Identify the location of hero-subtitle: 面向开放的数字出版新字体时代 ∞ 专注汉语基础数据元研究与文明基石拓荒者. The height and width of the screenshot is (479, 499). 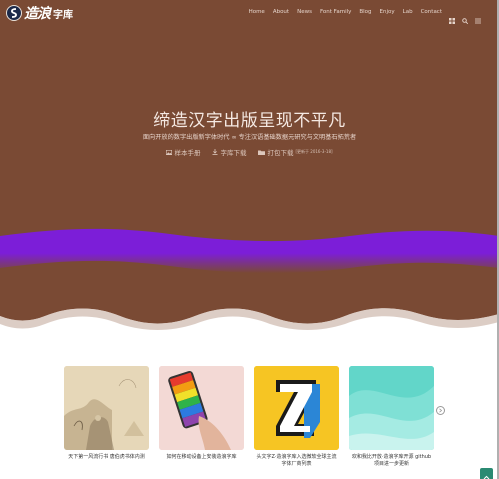
(249, 137).